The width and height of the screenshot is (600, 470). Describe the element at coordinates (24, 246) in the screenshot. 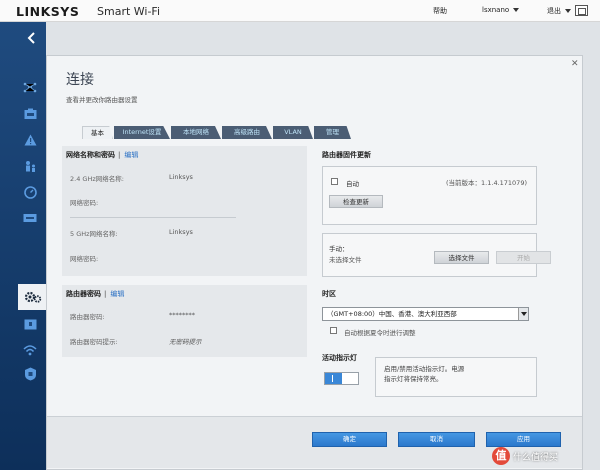

I see `sidebar` at that location.